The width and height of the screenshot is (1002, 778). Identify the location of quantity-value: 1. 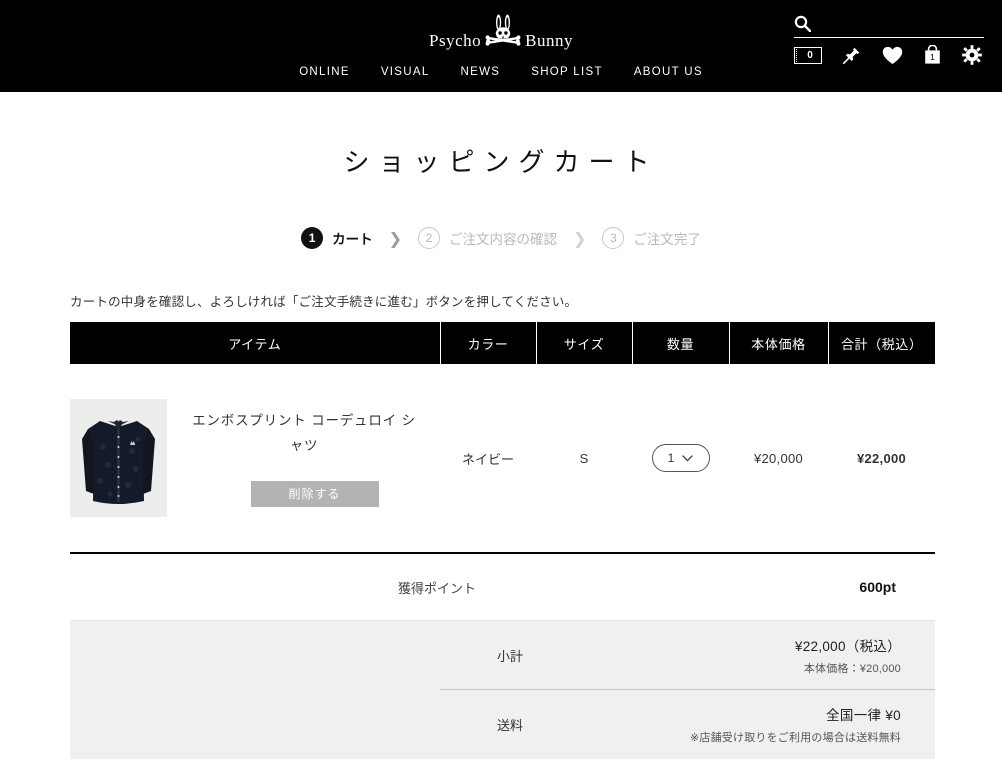
(671, 458).